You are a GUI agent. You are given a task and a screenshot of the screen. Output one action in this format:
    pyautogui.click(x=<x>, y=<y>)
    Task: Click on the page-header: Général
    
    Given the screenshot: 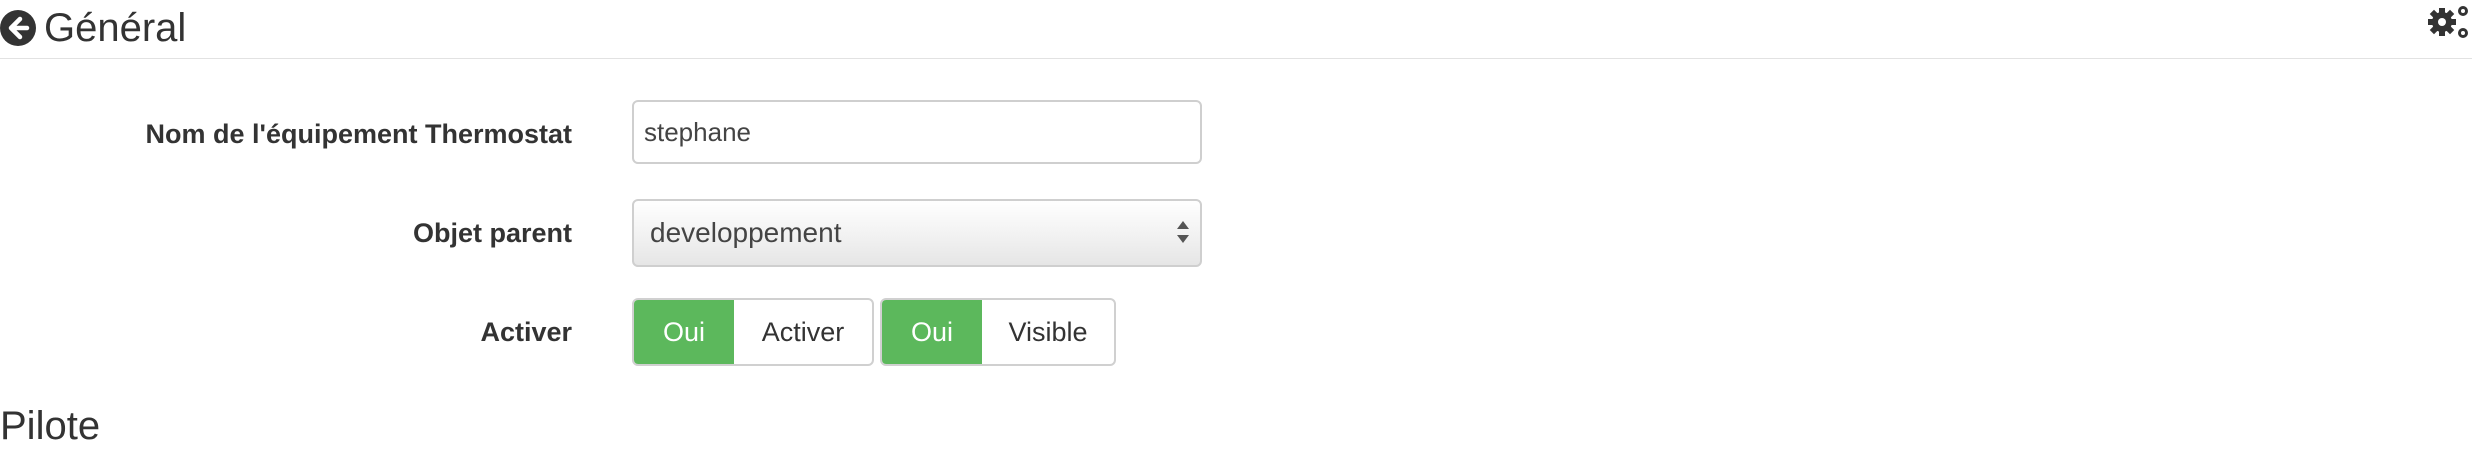 What is the action you would take?
    pyautogui.click(x=1236, y=29)
    